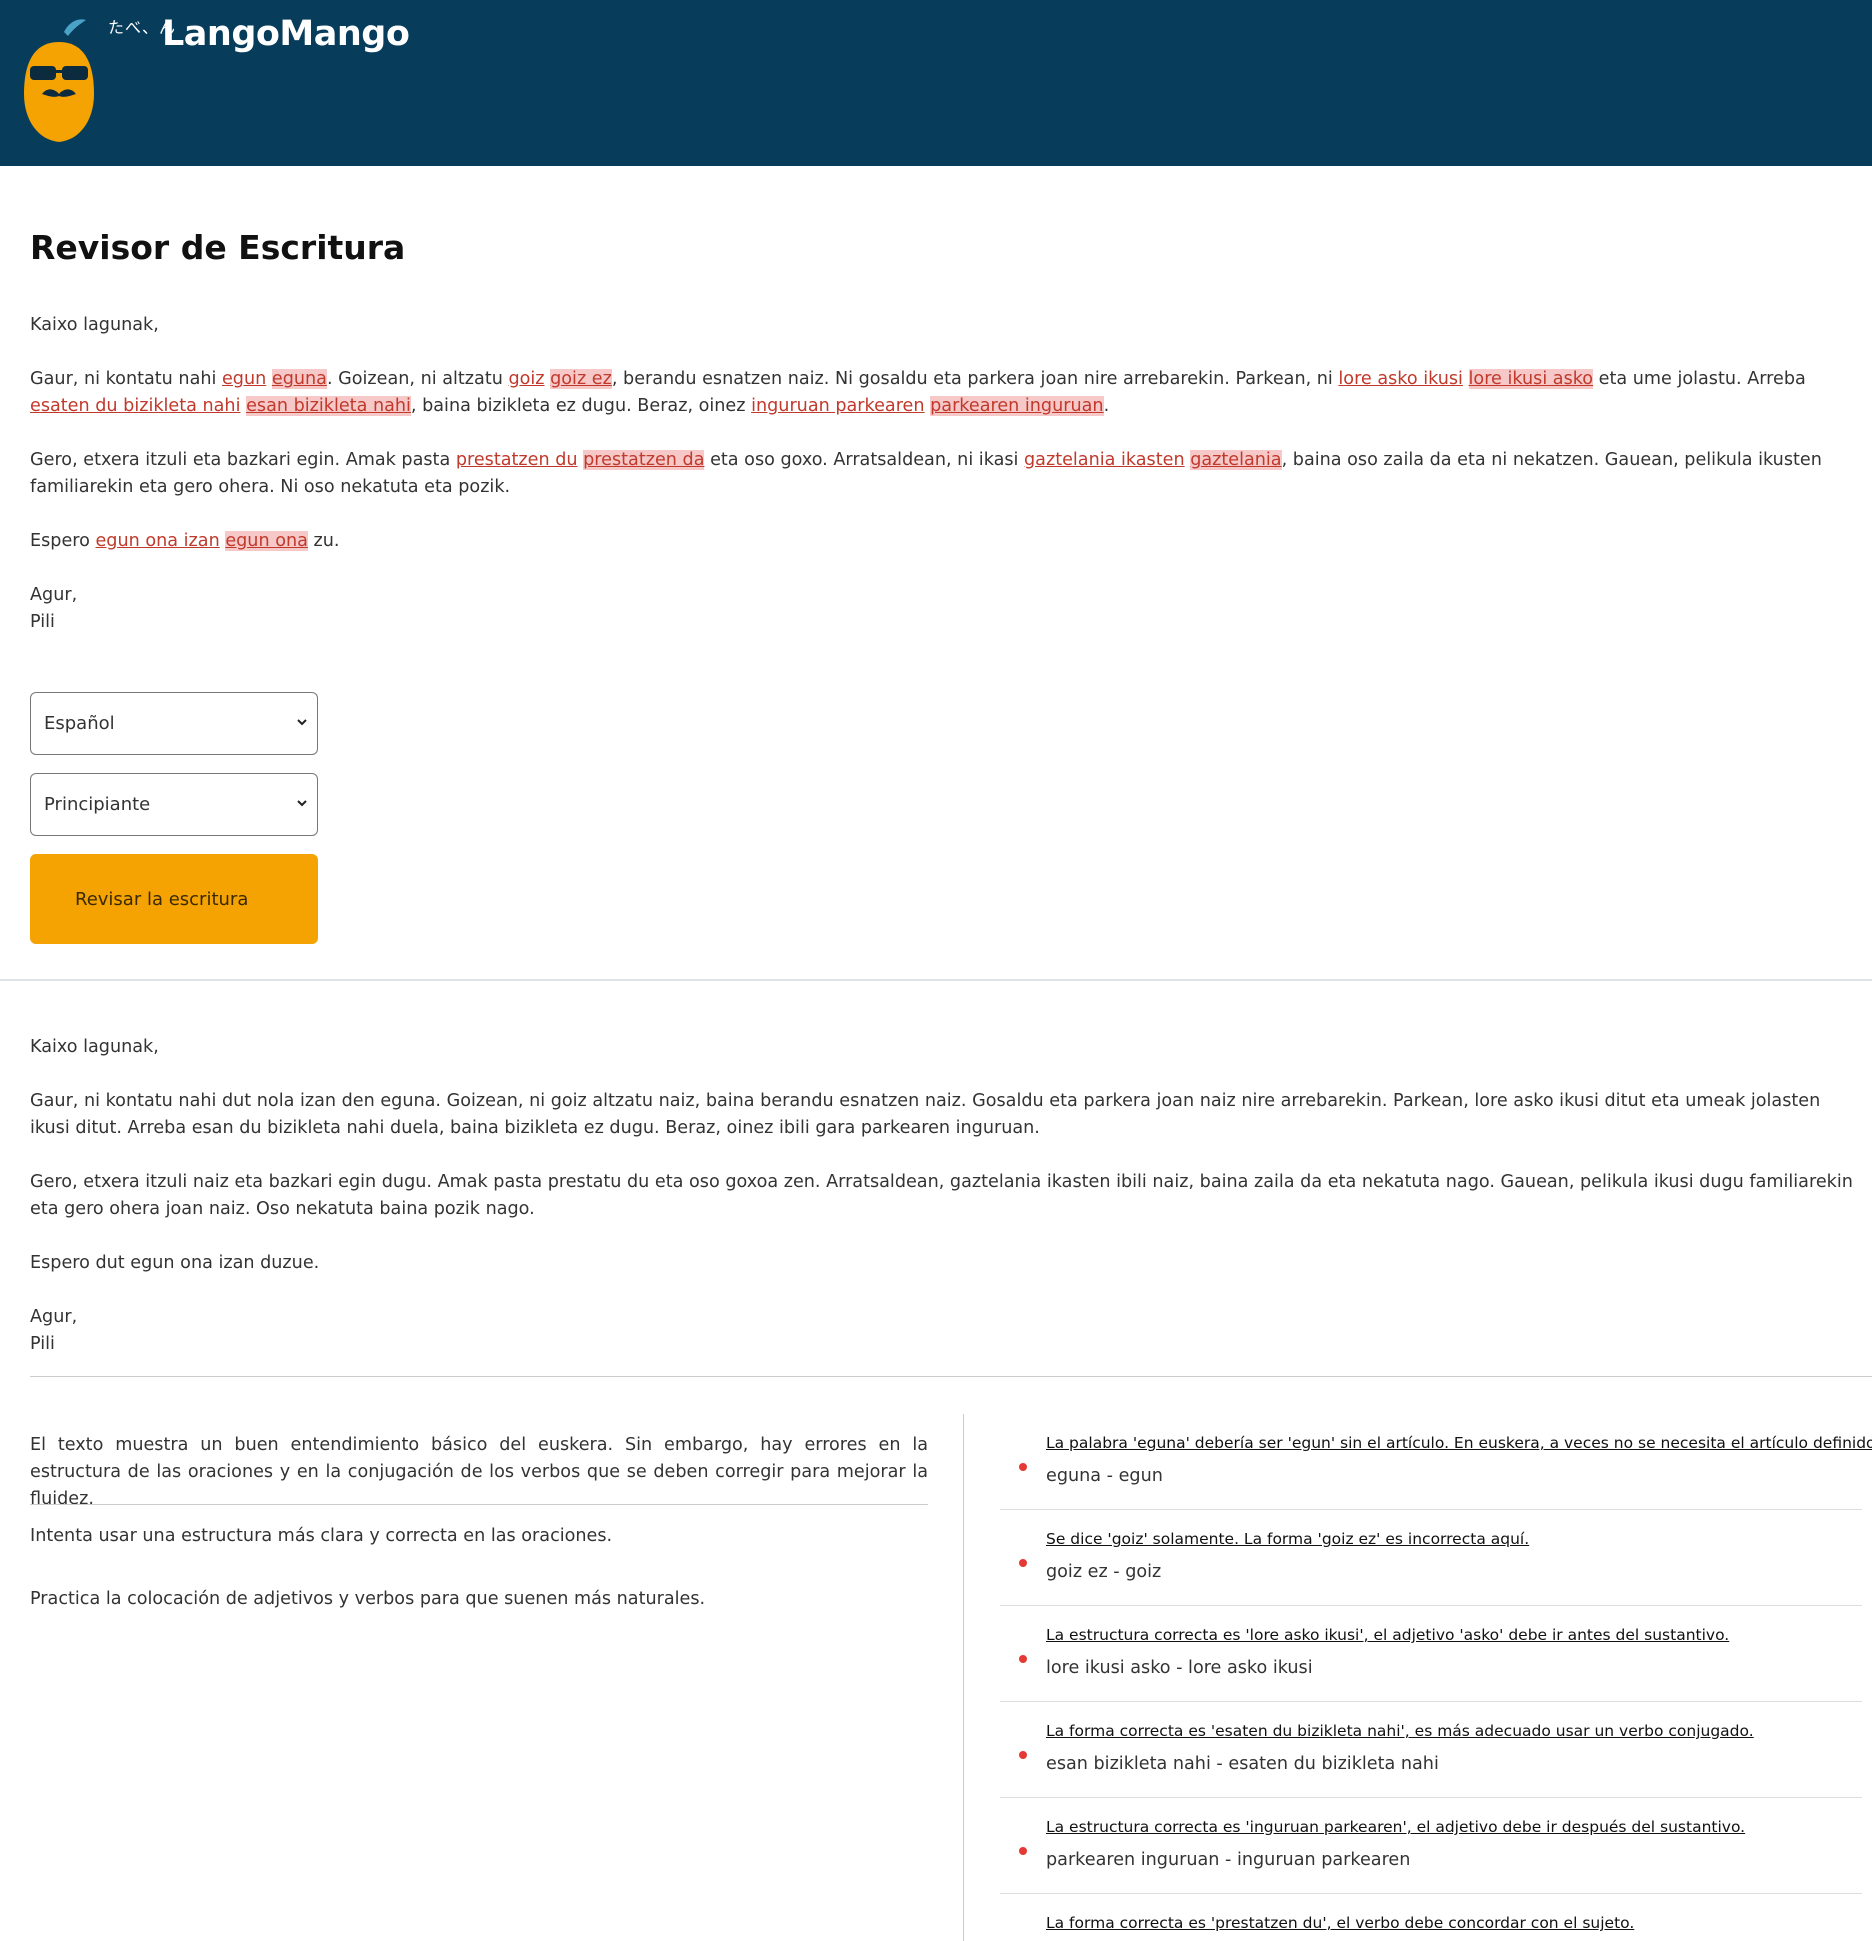 This screenshot has width=1872, height=1941. Describe the element at coordinates (1228, 1860) in the screenshot. I see `correction-pair: parkearen inguruan - inguruan parkearen` at that location.